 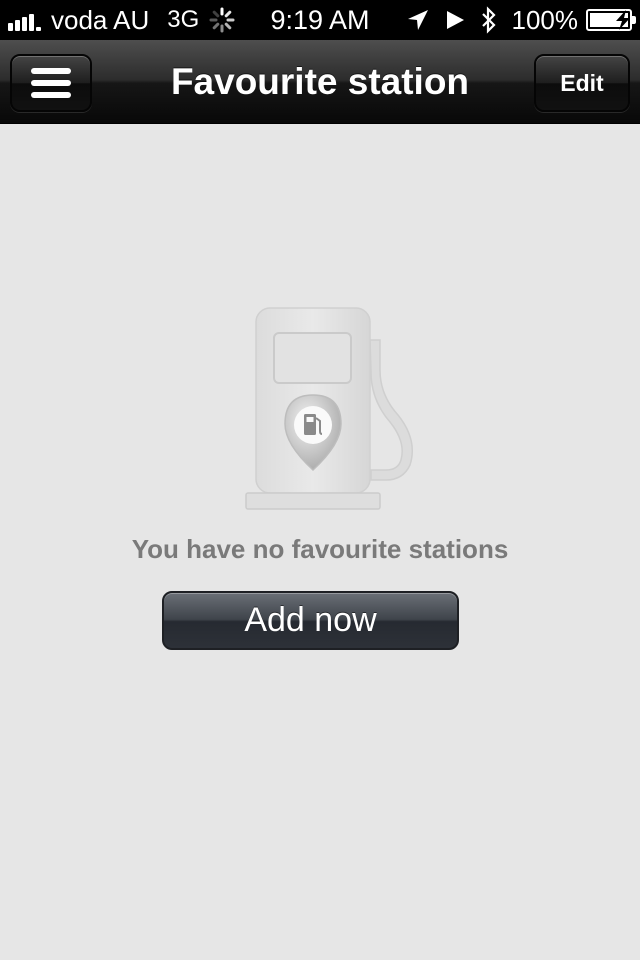 What do you see at coordinates (545, 19) in the screenshot?
I see `battery-percentage: 100%` at bounding box center [545, 19].